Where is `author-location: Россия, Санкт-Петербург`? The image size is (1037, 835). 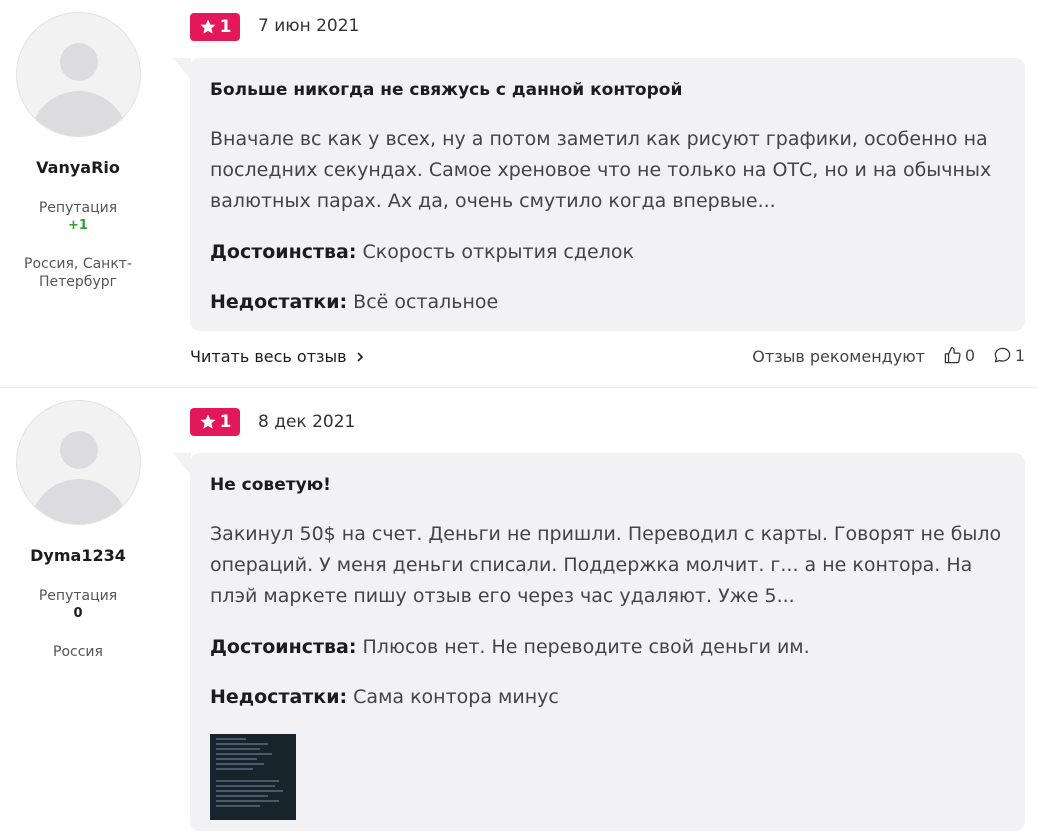 author-location: Россия, Санкт-Петербург is located at coordinates (78, 273).